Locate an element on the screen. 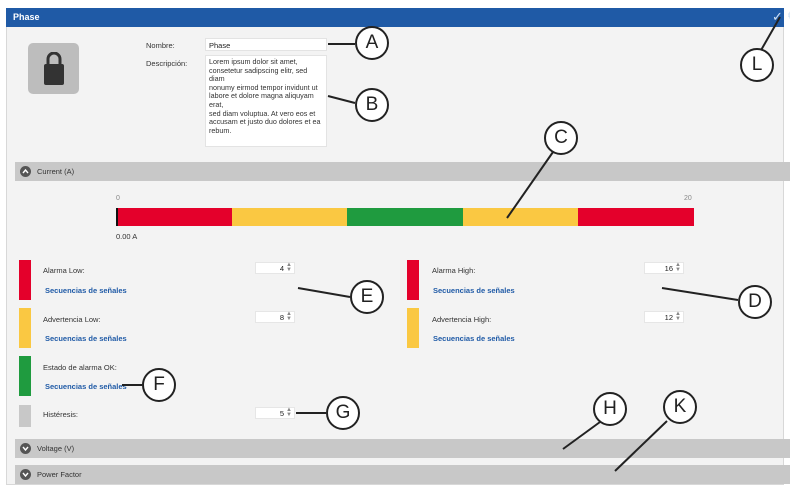  callout-d: D is located at coordinates (755, 302).